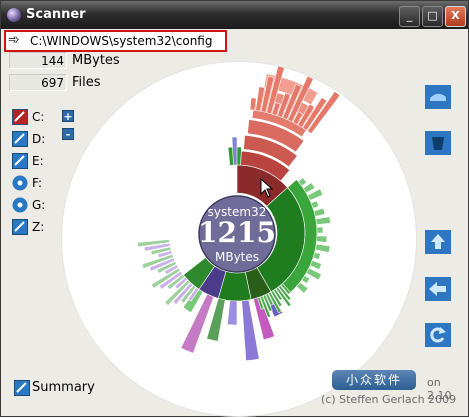  Describe the element at coordinates (63, 387) in the screenshot. I see `summary-label: Summary` at that location.